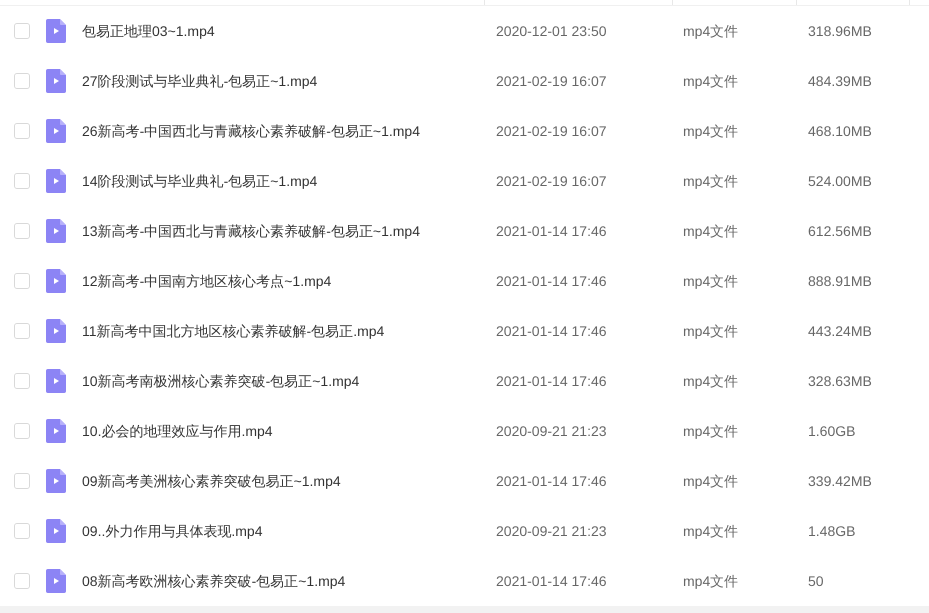 This screenshot has width=929, height=613. Describe the element at coordinates (840, 331) in the screenshot. I see `file-size: 443.24MB` at that location.